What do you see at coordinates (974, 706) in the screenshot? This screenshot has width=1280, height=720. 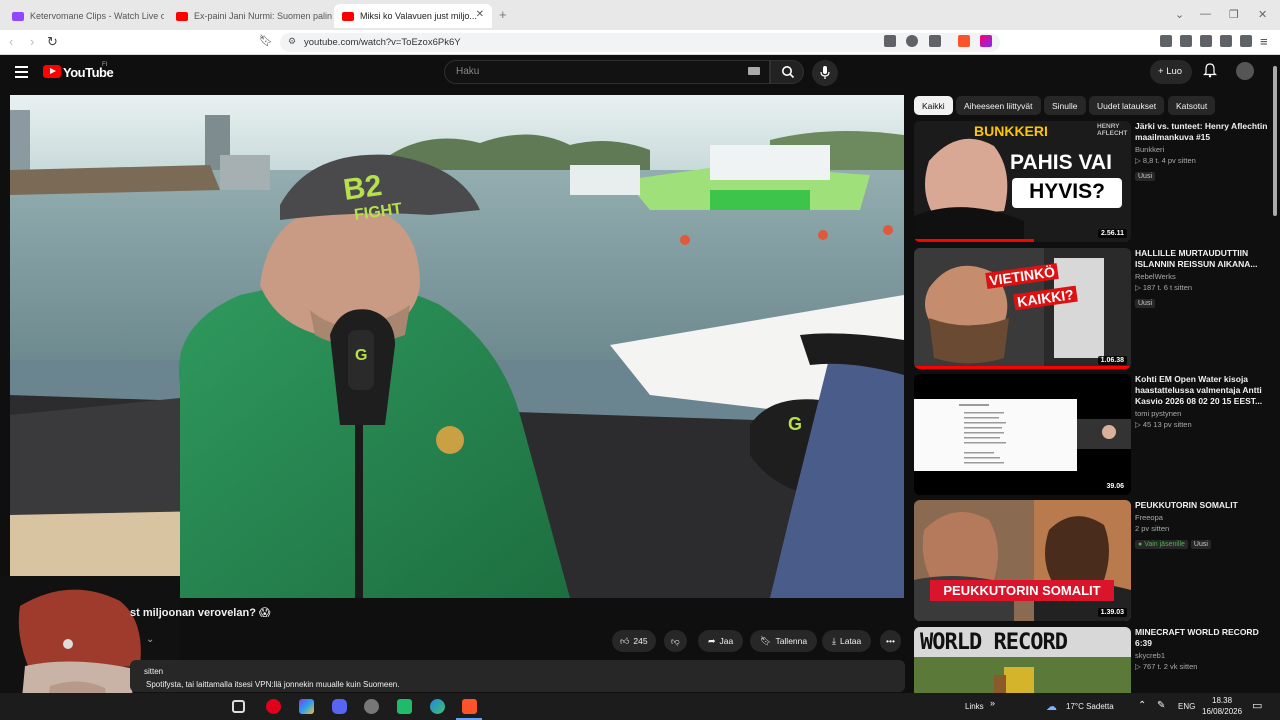 I see `links-toolbar: Links` at bounding box center [974, 706].